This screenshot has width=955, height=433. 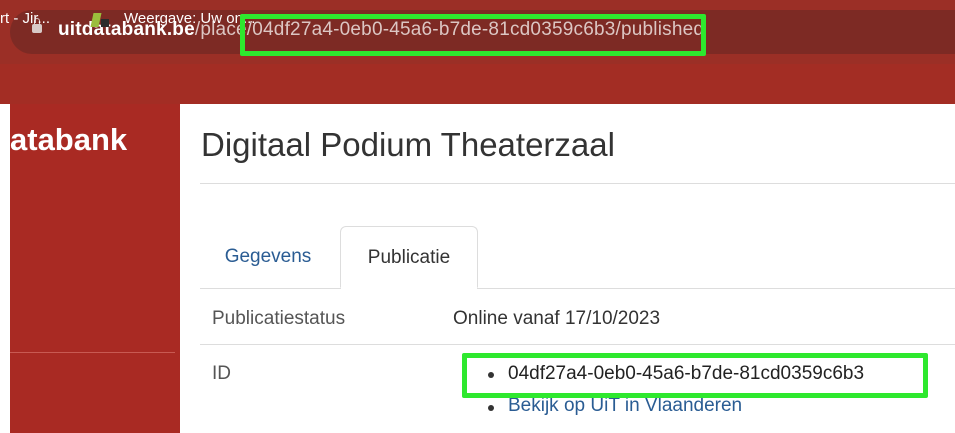 I want to click on active-tab-gap, so click(x=409, y=288).